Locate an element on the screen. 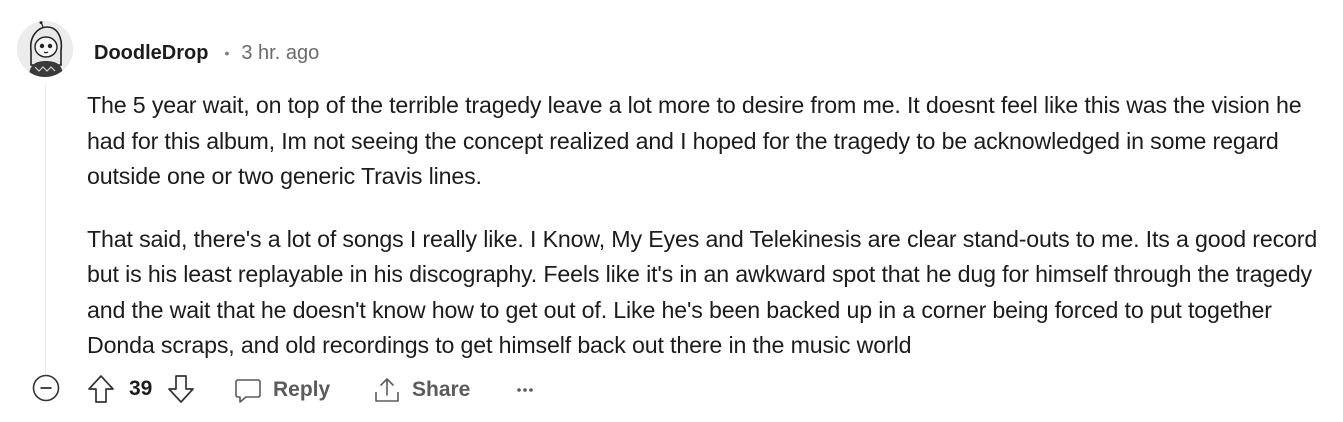 The width and height of the screenshot is (1343, 422). reply-label: Reply is located at coordinates (302, 389).